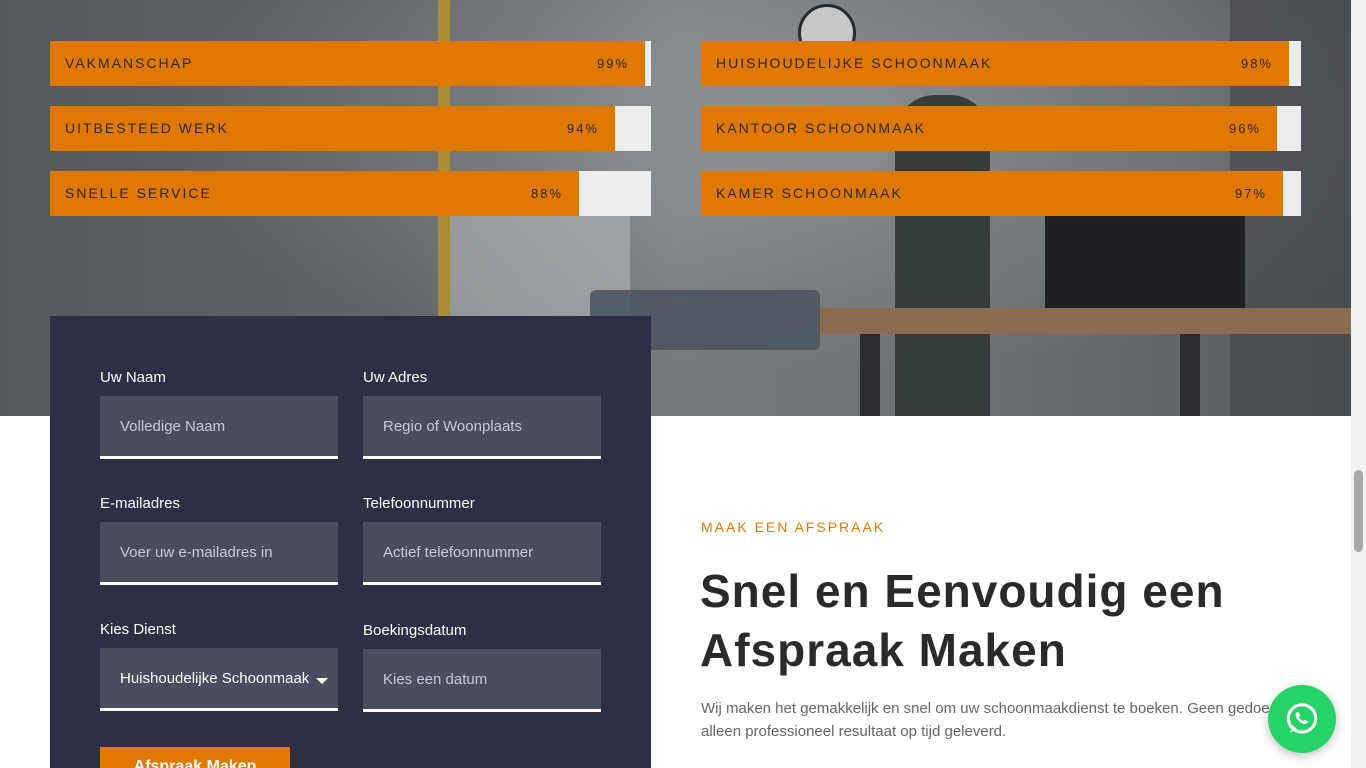 The width and height of the screenshot is (1366, 768). Describe the element at coordinates (138, 193) in the screenshot. I see `skill-bar-label: SNELLE SERVICE` at that location.